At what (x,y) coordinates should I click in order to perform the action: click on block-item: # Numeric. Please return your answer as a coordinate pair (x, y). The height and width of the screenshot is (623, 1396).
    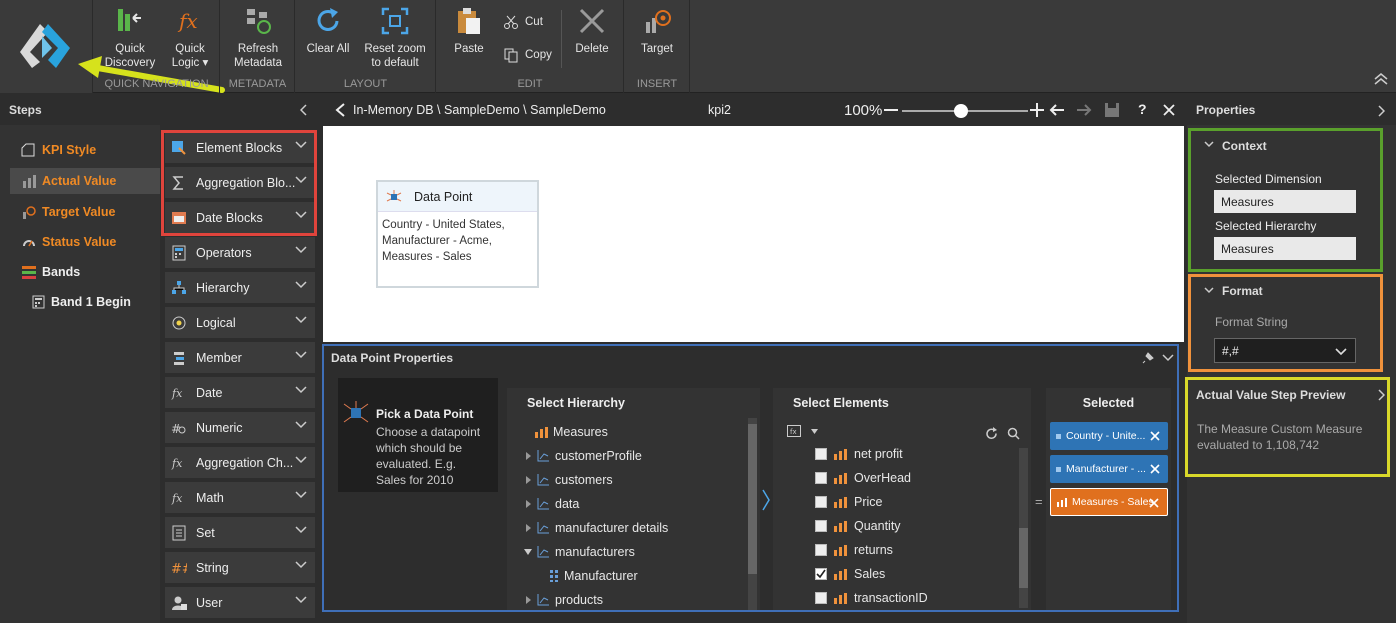
    Looking at the image, I should click on (240, 427).